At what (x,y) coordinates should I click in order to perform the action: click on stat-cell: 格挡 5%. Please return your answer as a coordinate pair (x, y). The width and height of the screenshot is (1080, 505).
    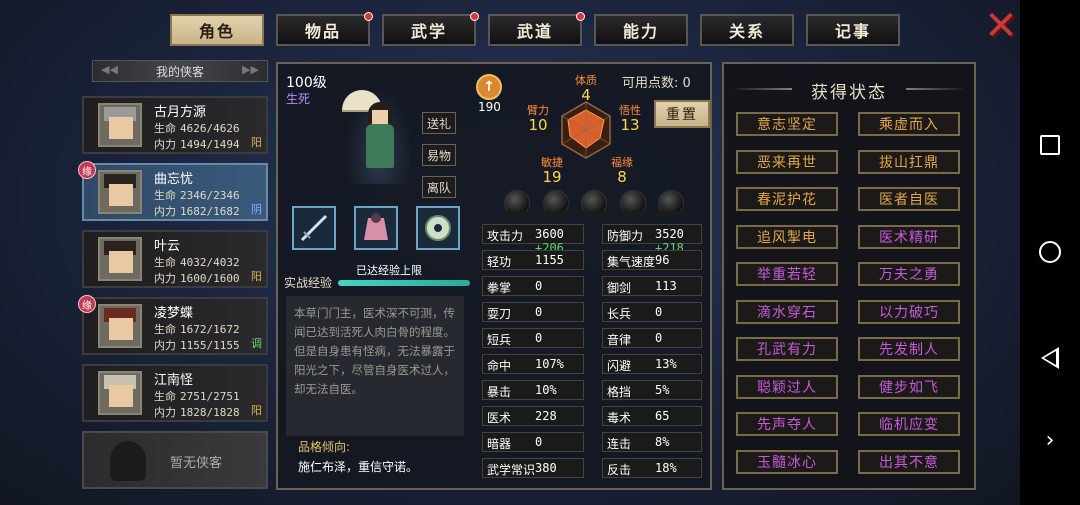
    Looking at the image, I should click on (652, 390).